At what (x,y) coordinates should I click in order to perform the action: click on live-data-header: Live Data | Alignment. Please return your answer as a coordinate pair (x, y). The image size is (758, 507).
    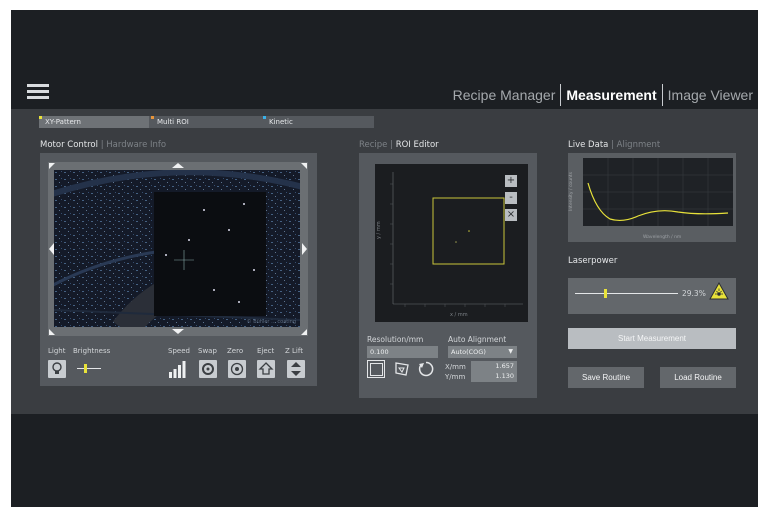
    Looking at the image, I should click on (614, 145).